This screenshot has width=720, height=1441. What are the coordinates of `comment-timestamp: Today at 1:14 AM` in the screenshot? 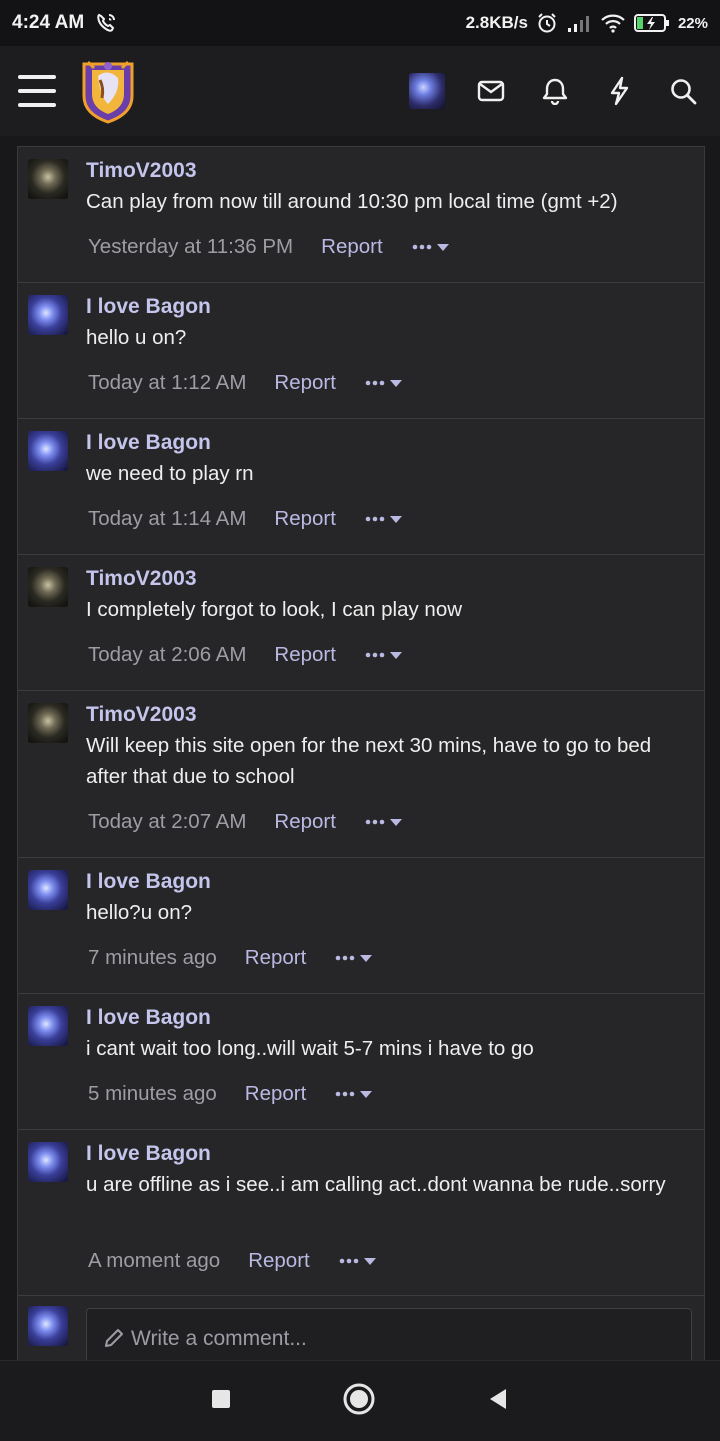 It's located at (167, 519).